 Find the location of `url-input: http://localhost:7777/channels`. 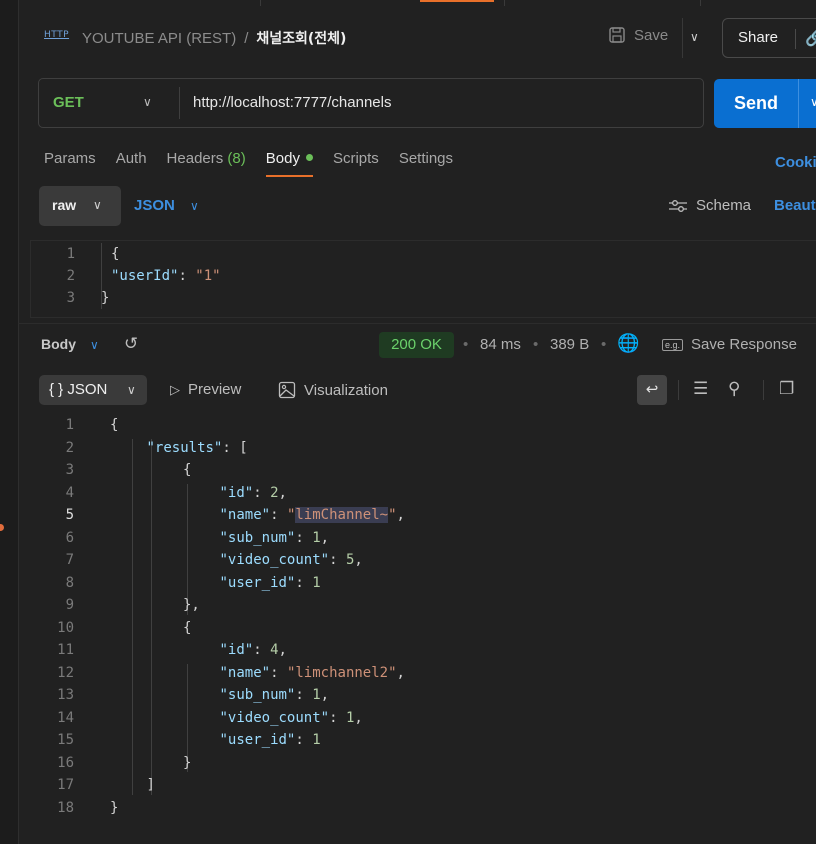

url-input: http://localhost:7777/channels is located at coordinates (292, 102).